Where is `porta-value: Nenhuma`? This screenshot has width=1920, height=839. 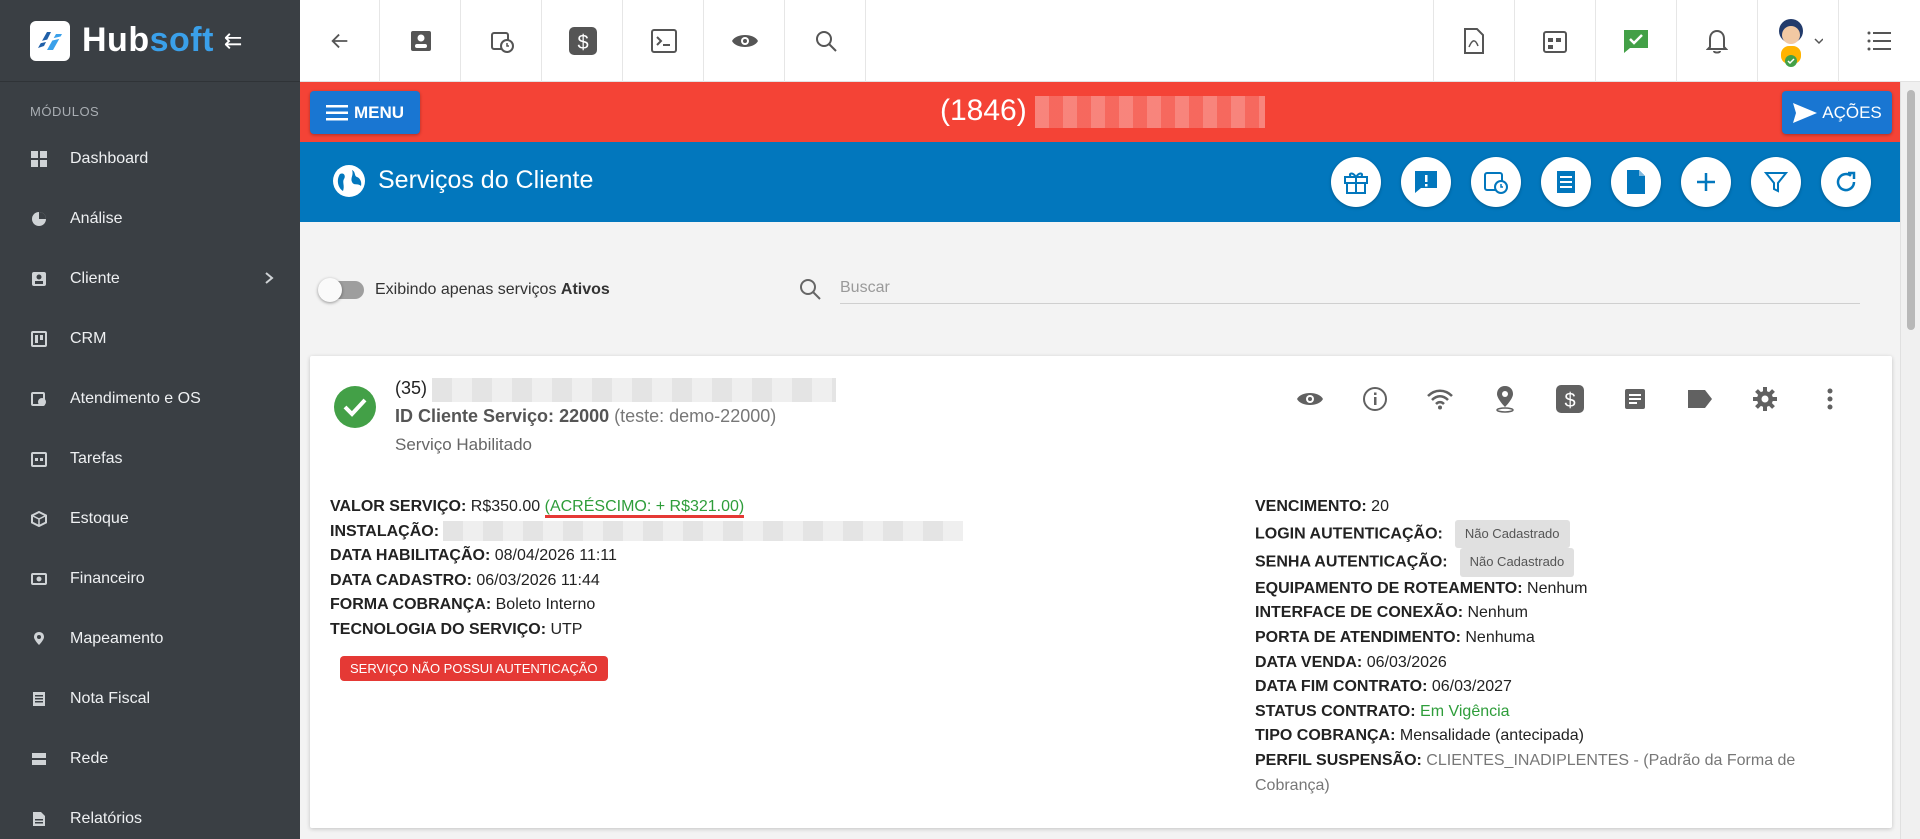 porta-value: Nenhuma is located at coordinates (1500, 637).